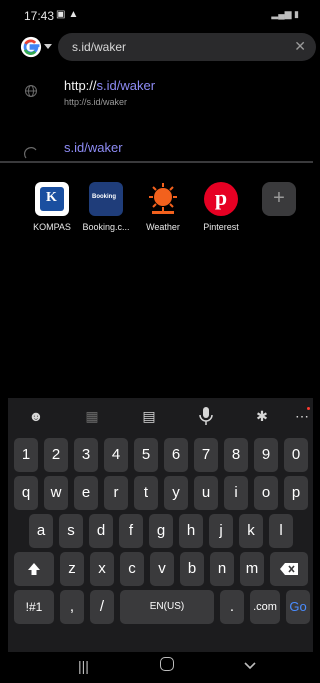  I want to click on key-a: a, so click(41, 531).